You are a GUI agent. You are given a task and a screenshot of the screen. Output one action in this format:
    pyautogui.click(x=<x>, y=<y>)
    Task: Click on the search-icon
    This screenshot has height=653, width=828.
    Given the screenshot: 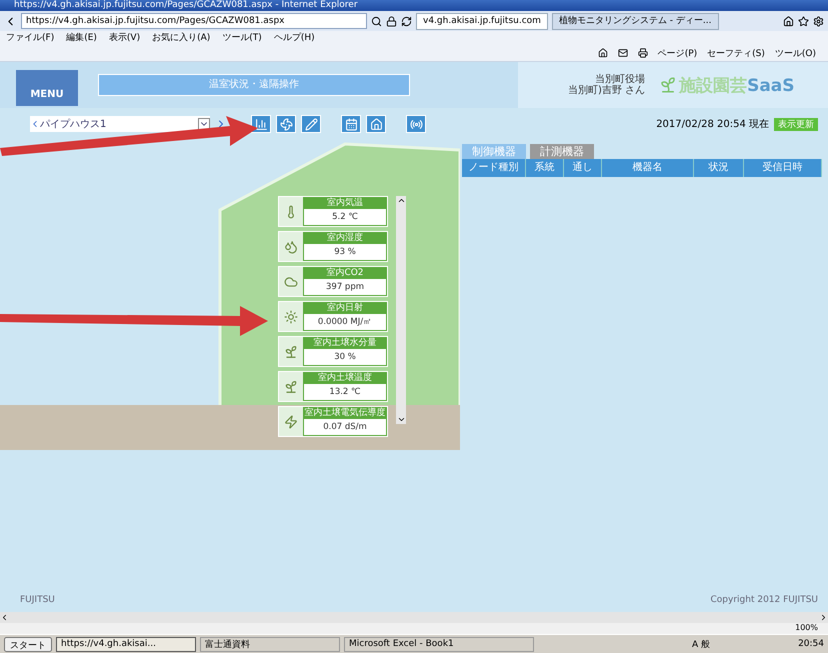 What is the action you would take?
    pyautogui.click(x=376, y=21)
    